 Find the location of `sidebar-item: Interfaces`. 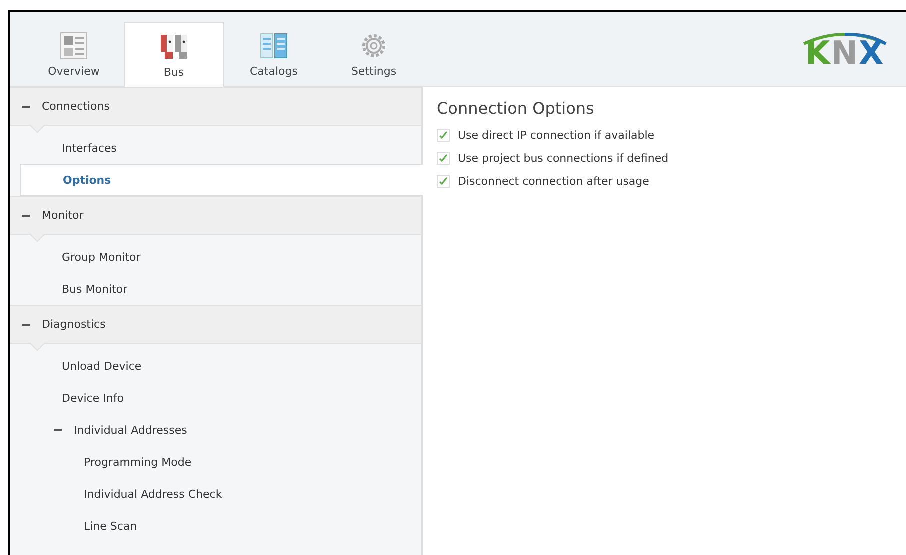

sidebar-item: Interfaces is located at coordinates (220, 148).